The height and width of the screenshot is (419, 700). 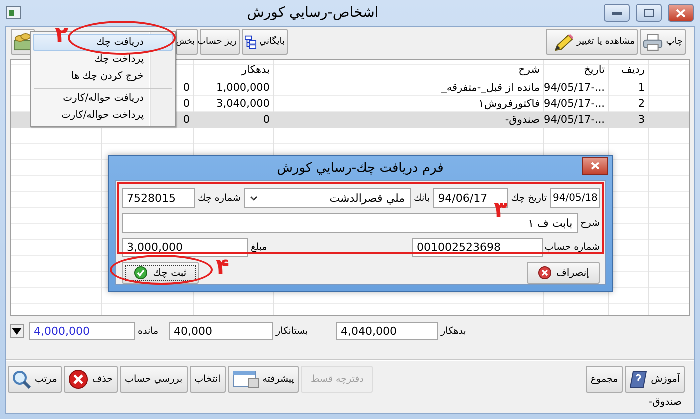 What do you see at coordinates (245, 379) in the screenshot?
I see `calendar-icon` at bounding box center [245, 379].